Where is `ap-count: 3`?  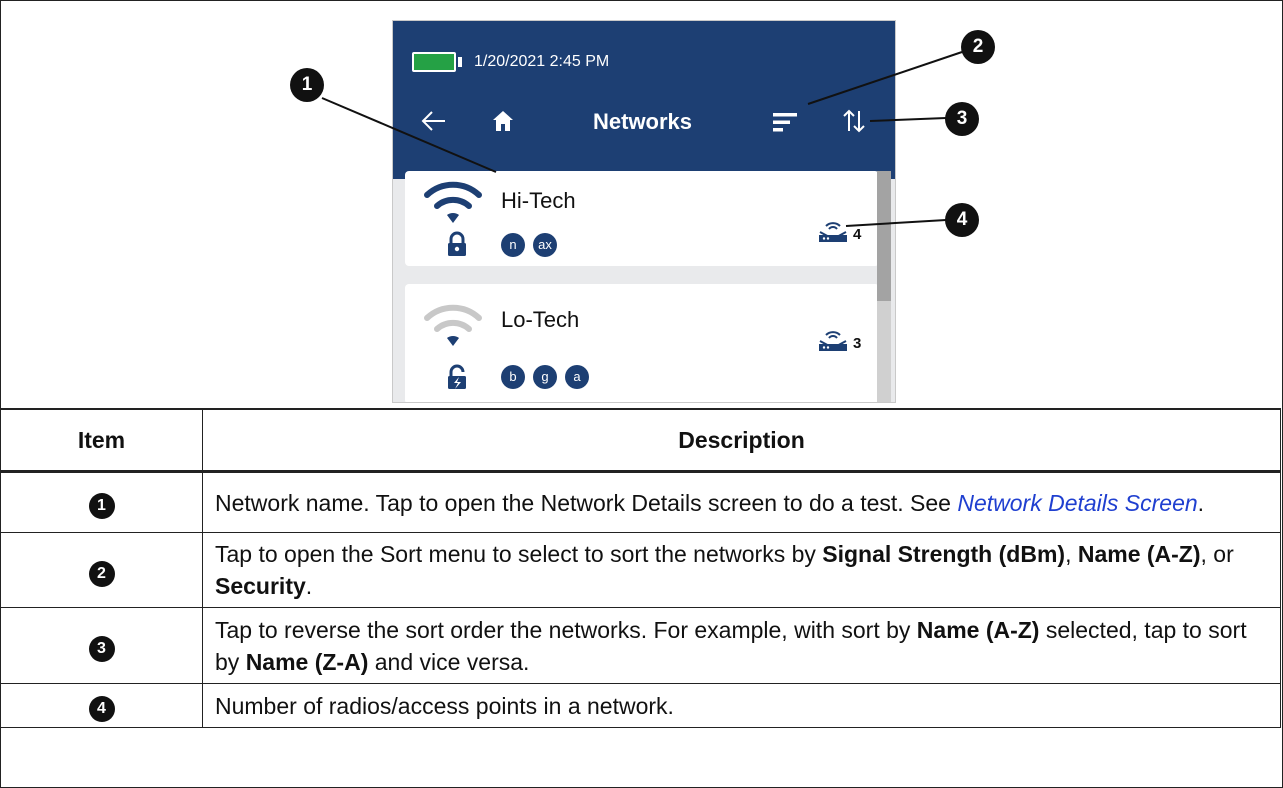
ap-count: 3 is located at coordinates (857, 343).